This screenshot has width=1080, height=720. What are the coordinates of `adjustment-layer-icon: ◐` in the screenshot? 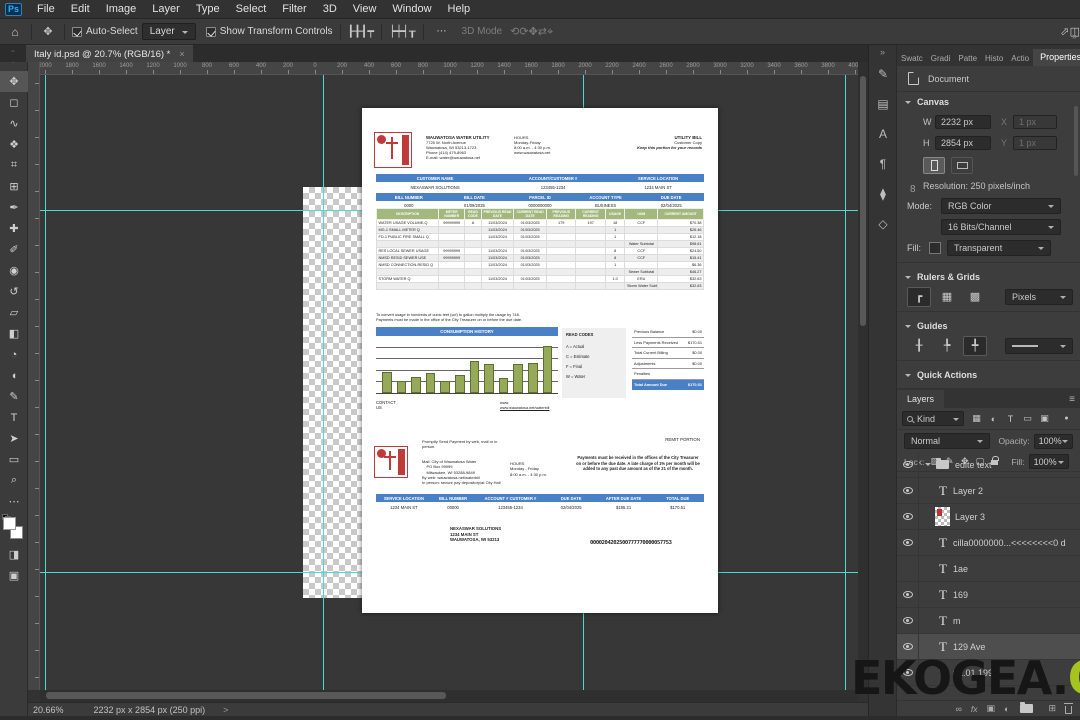 It's located at (1006, 709).